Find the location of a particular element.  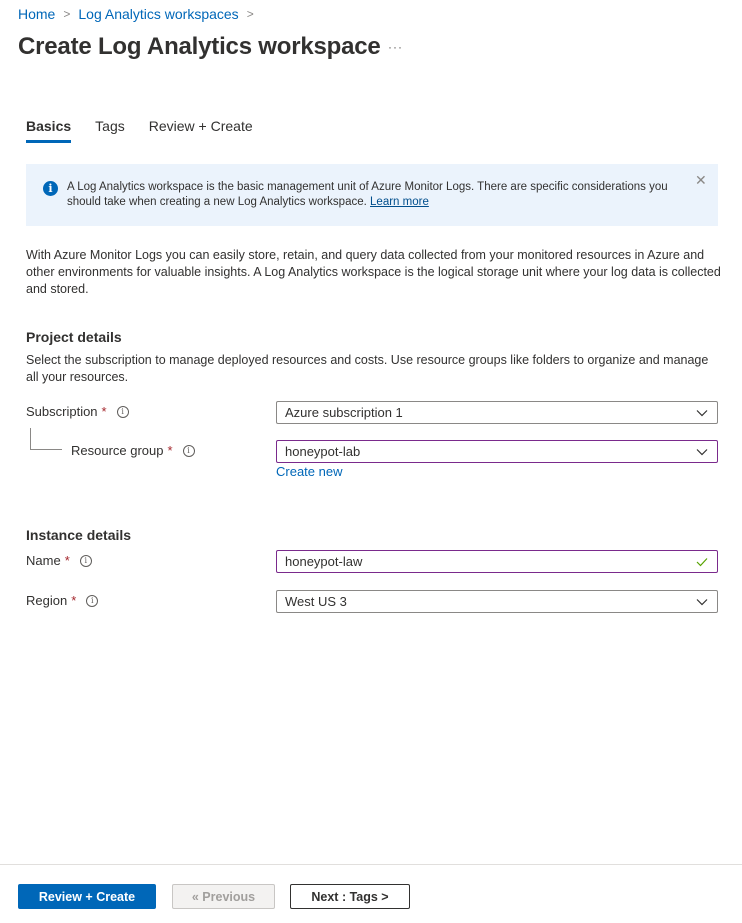

breadcrumb: Home > Log Analytics workspaces > is located at coordinates (140, 14).